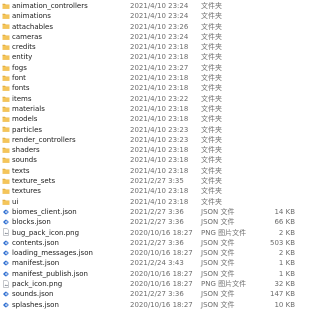  I want to click on file-size: 503 KB, so click(282, 242).